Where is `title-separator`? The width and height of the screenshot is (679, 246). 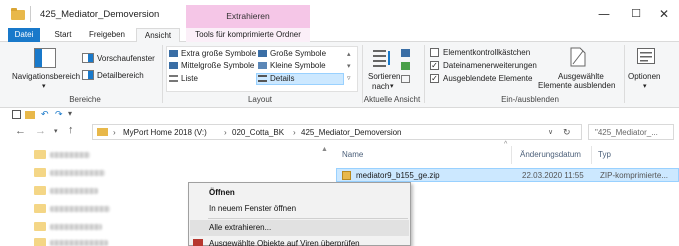 title-separator is located at coordinates (30, 14).